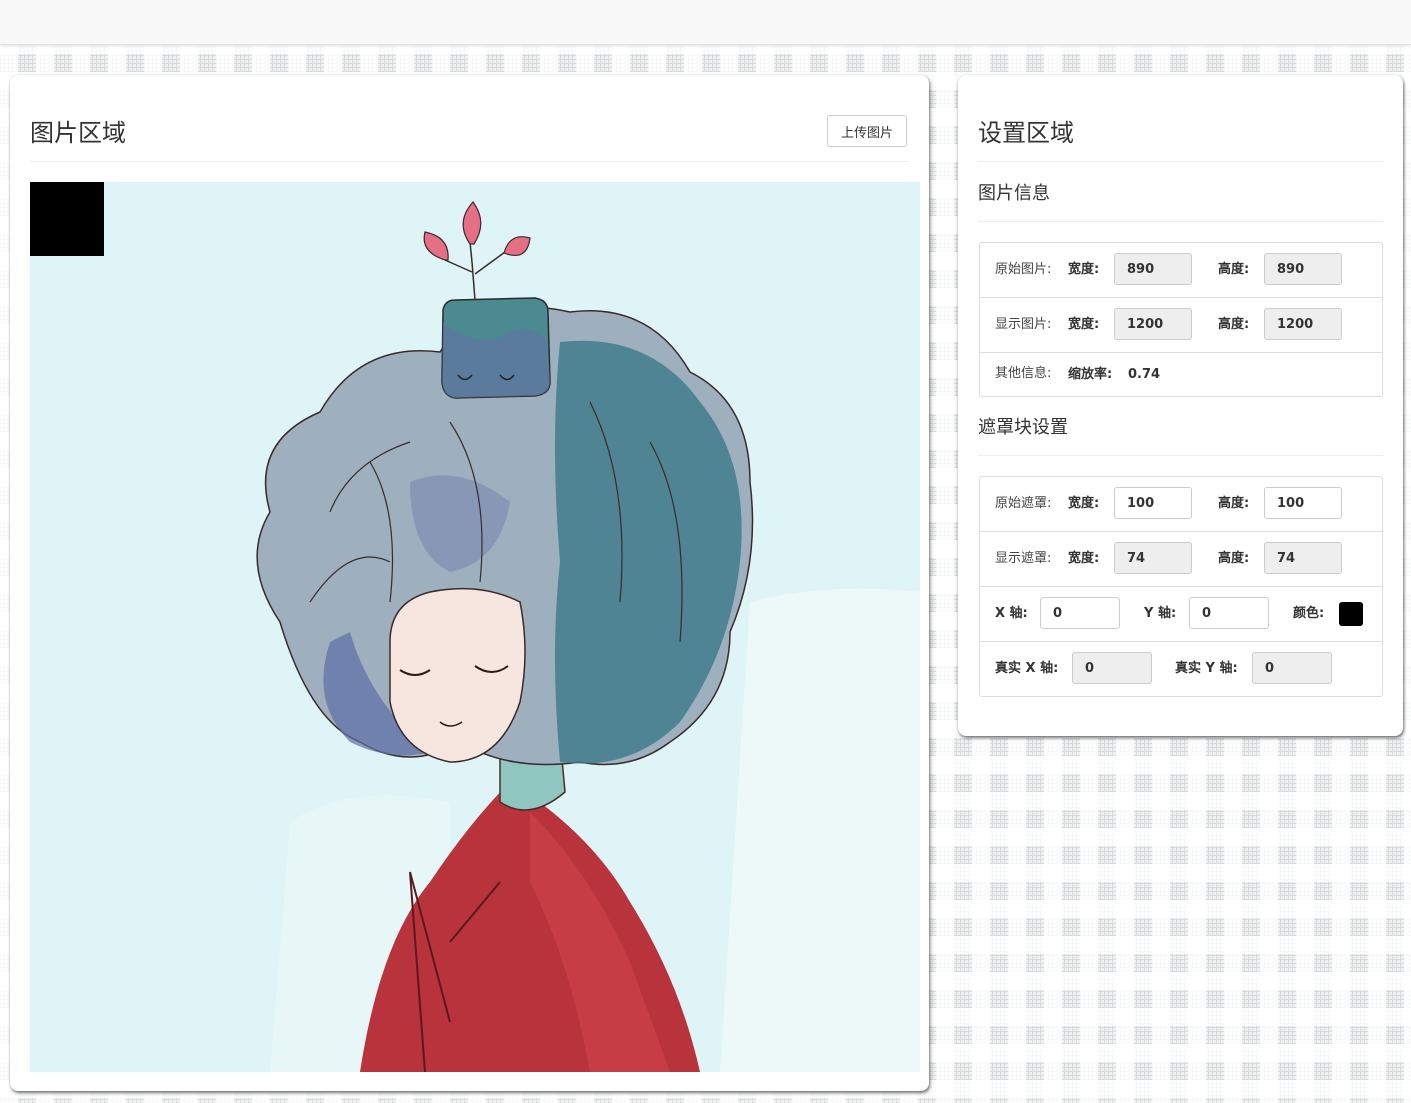 The width and height of the screenshot is (1411, 1103). Describe the element at coordinates (1023, 269) in the screenshot. I see `original-image-label: 原始图片:` at that location.